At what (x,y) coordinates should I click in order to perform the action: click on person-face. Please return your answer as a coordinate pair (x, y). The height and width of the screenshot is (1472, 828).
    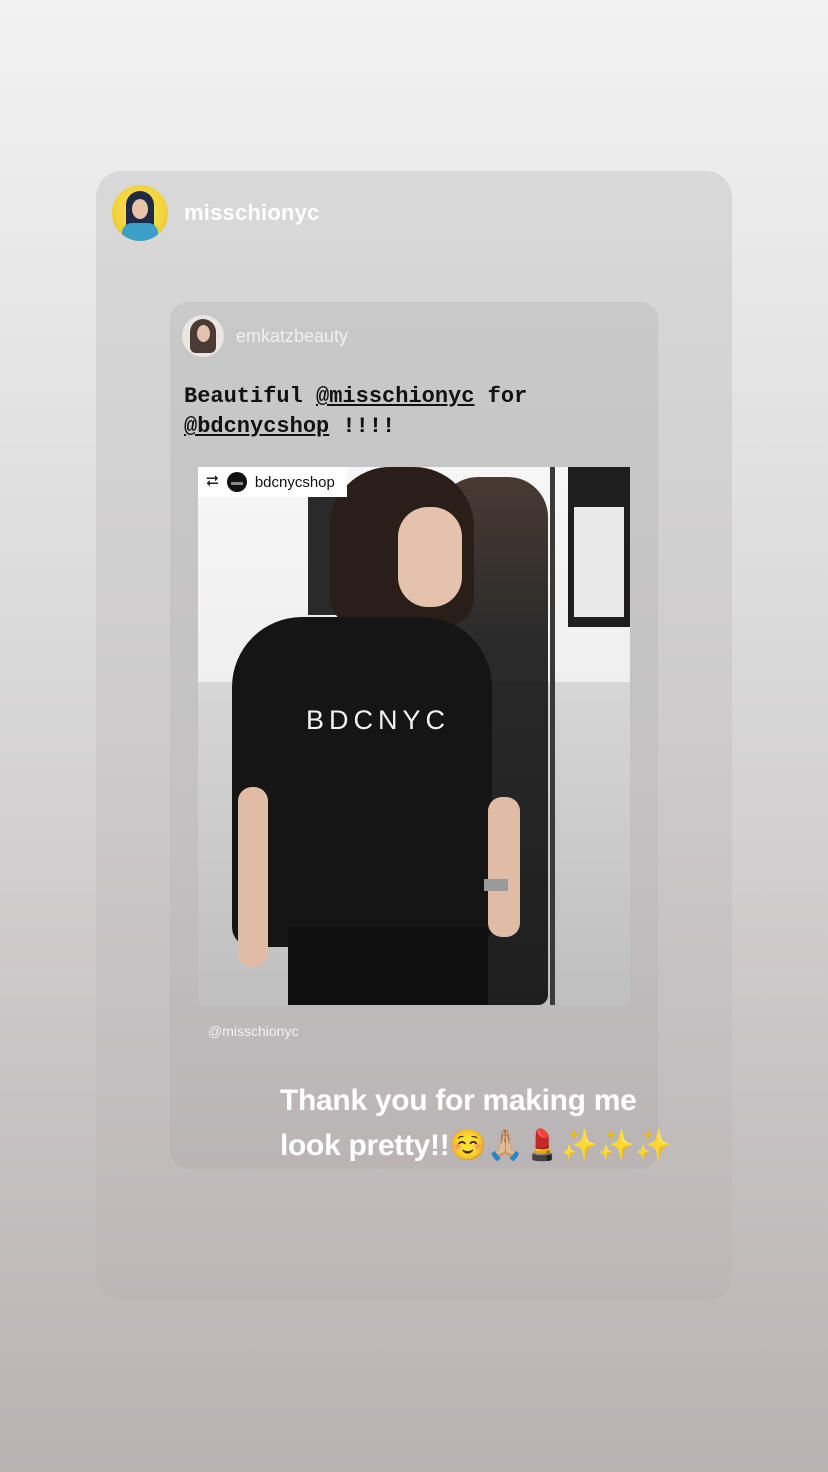
    Looking at the image, I should click on (430, 557).